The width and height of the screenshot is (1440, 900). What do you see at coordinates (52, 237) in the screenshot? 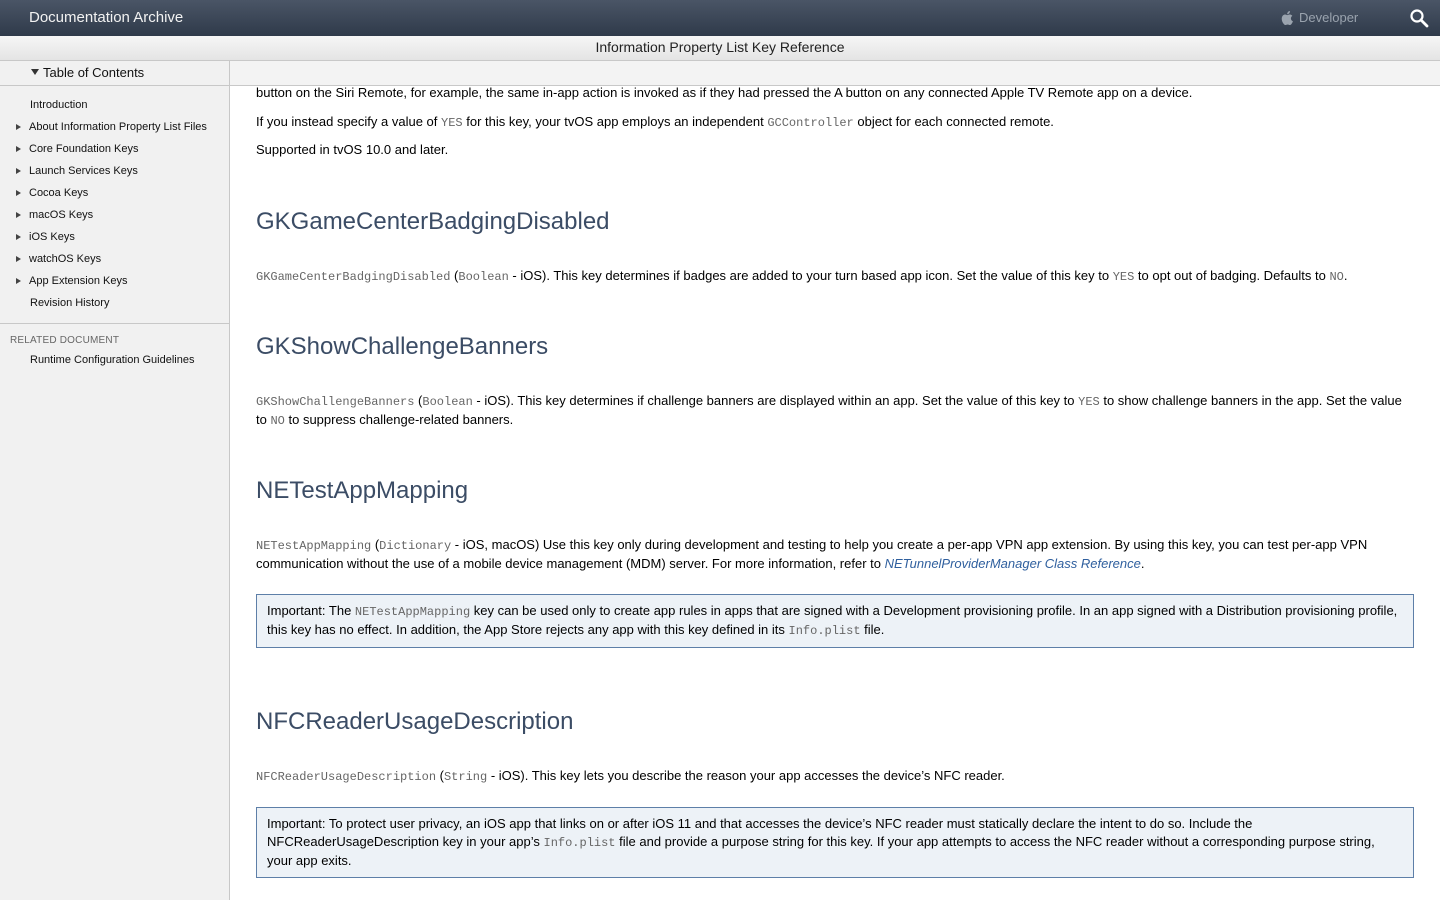
I see `toc-item-label: iOS Keys` at bounding box center [52, 237].